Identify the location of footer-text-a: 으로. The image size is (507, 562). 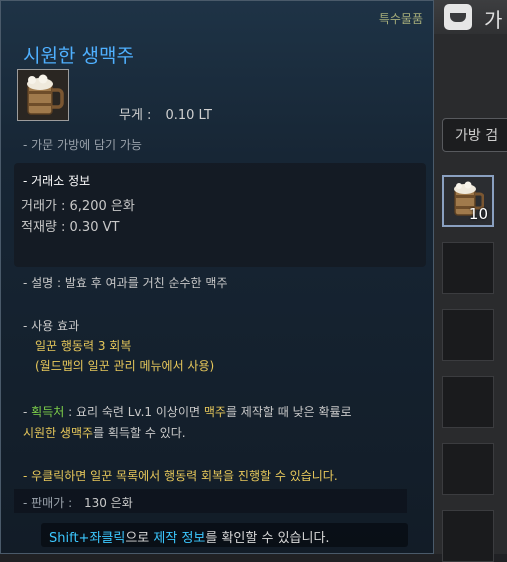
(139, 538).